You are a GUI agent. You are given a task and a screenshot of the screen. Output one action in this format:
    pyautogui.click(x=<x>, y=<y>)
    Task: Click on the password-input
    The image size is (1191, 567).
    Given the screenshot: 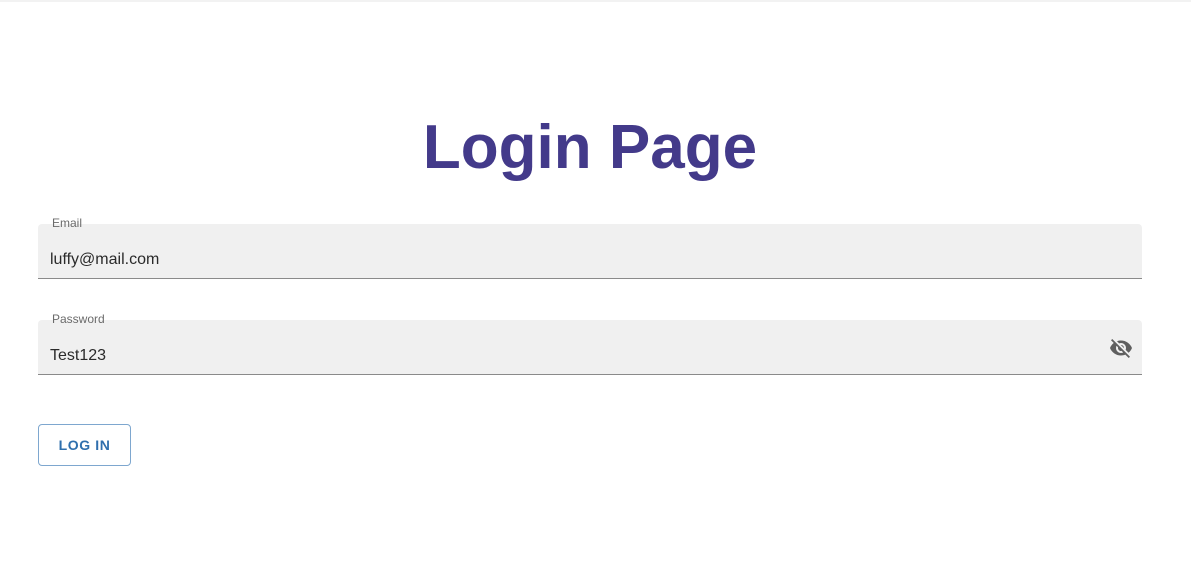 What is the action you would take?
    pyautogui.click(x=570, y=356)
    